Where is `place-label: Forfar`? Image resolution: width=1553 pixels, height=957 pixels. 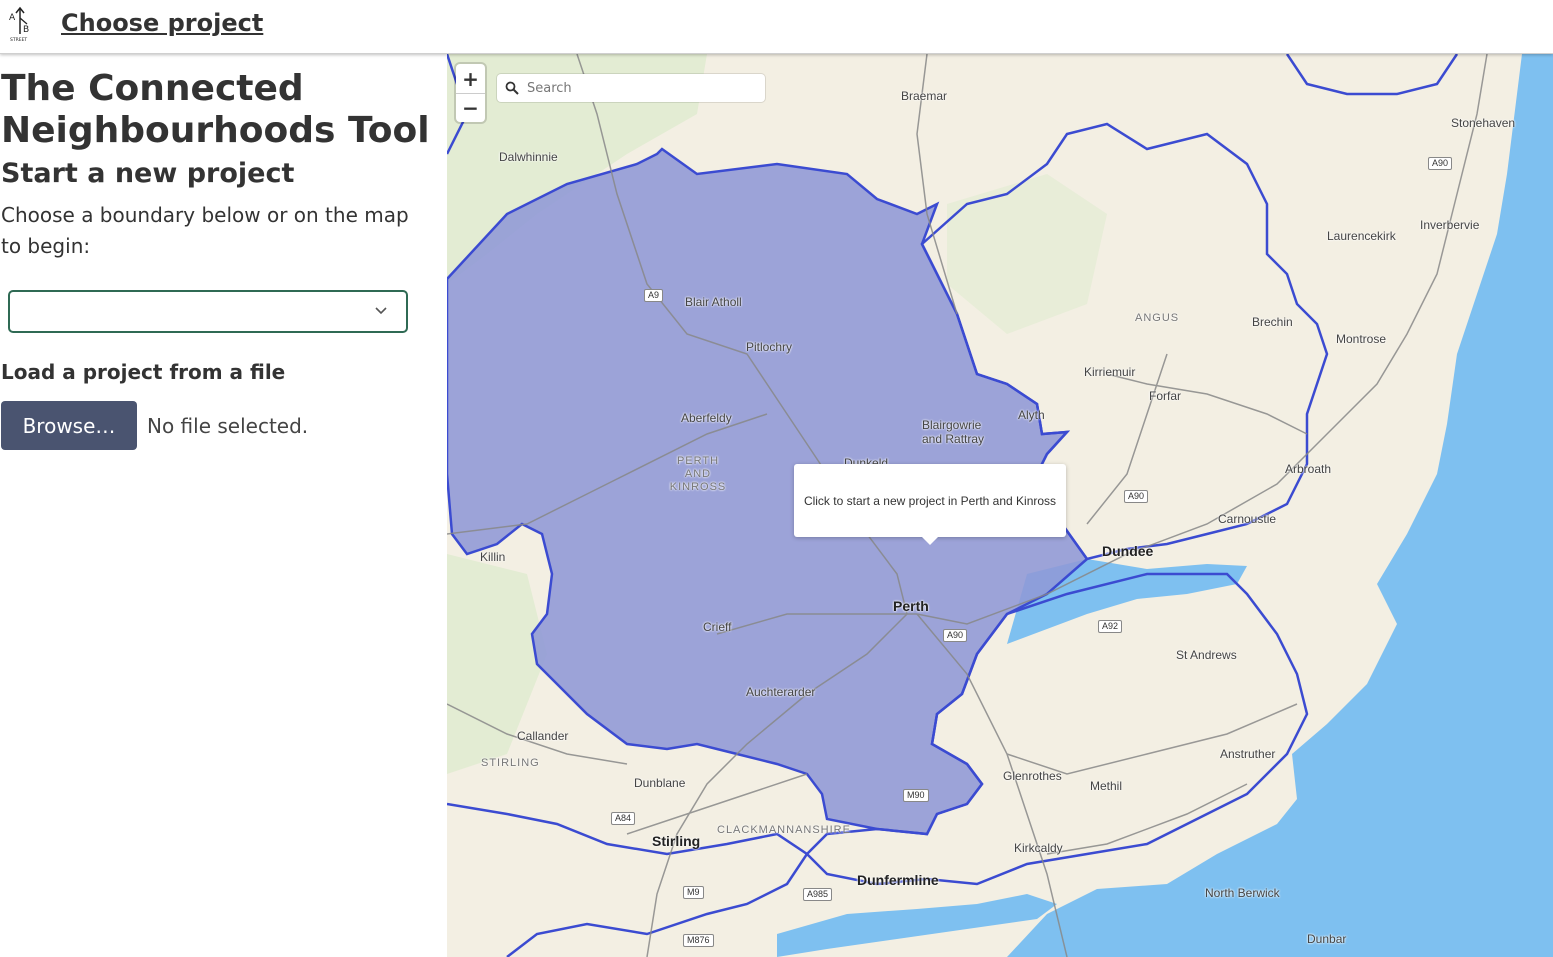 place-label: Forfar is located at coordinates (1165, 396).